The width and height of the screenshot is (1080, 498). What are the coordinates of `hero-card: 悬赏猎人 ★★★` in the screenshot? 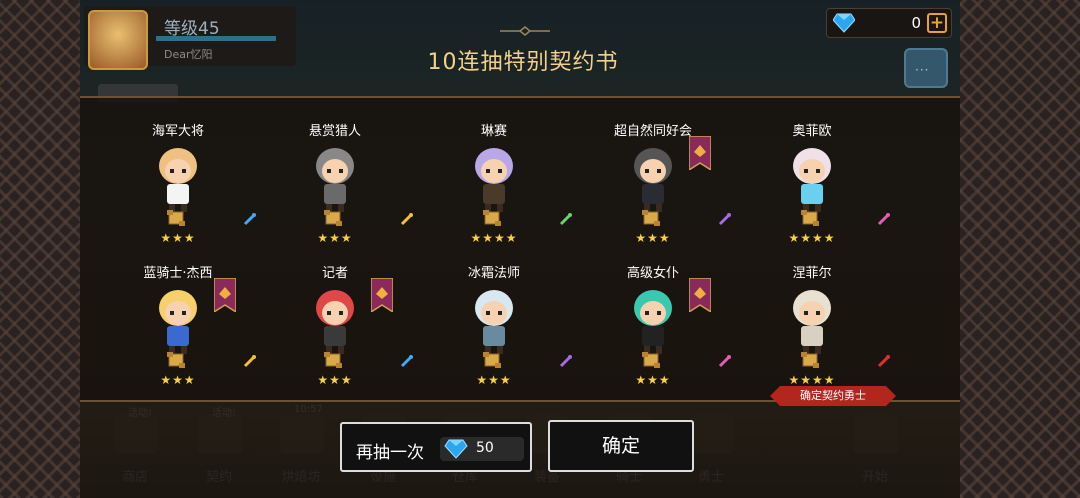 It's located at (335, 171).